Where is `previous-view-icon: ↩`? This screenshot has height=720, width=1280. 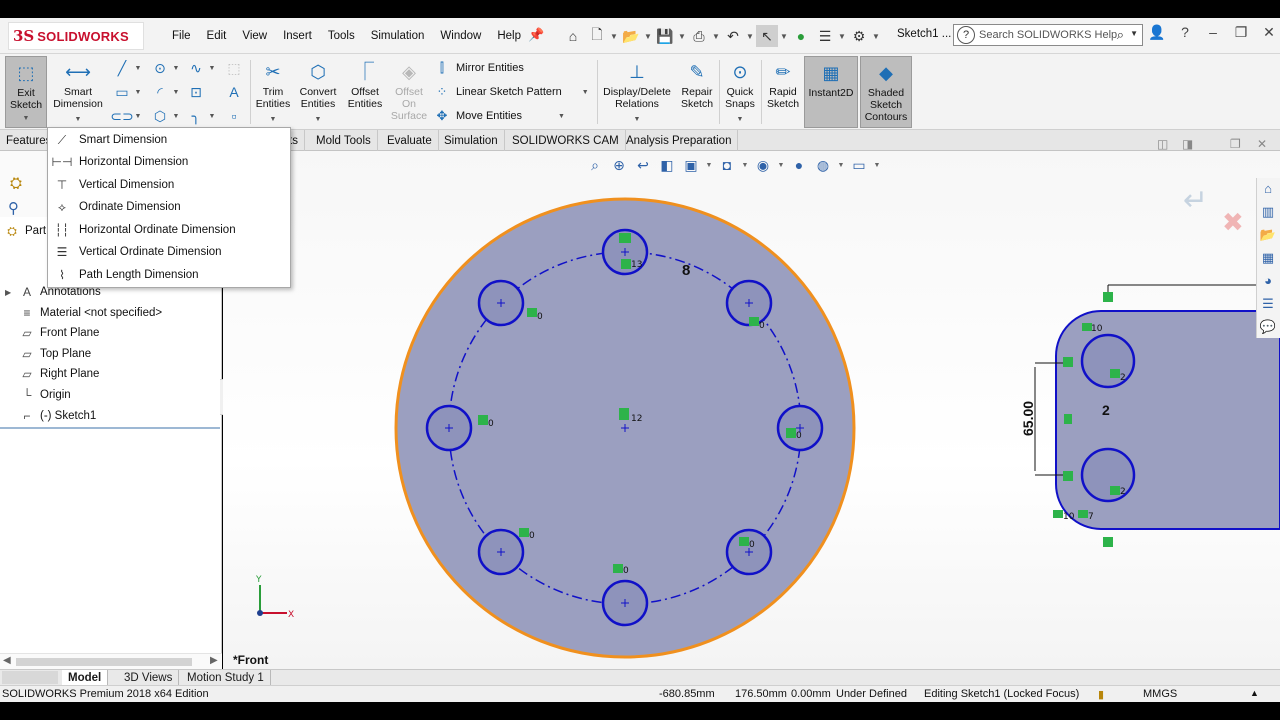 previous-view-icon: ↩ is located at coordinates (643, 165).